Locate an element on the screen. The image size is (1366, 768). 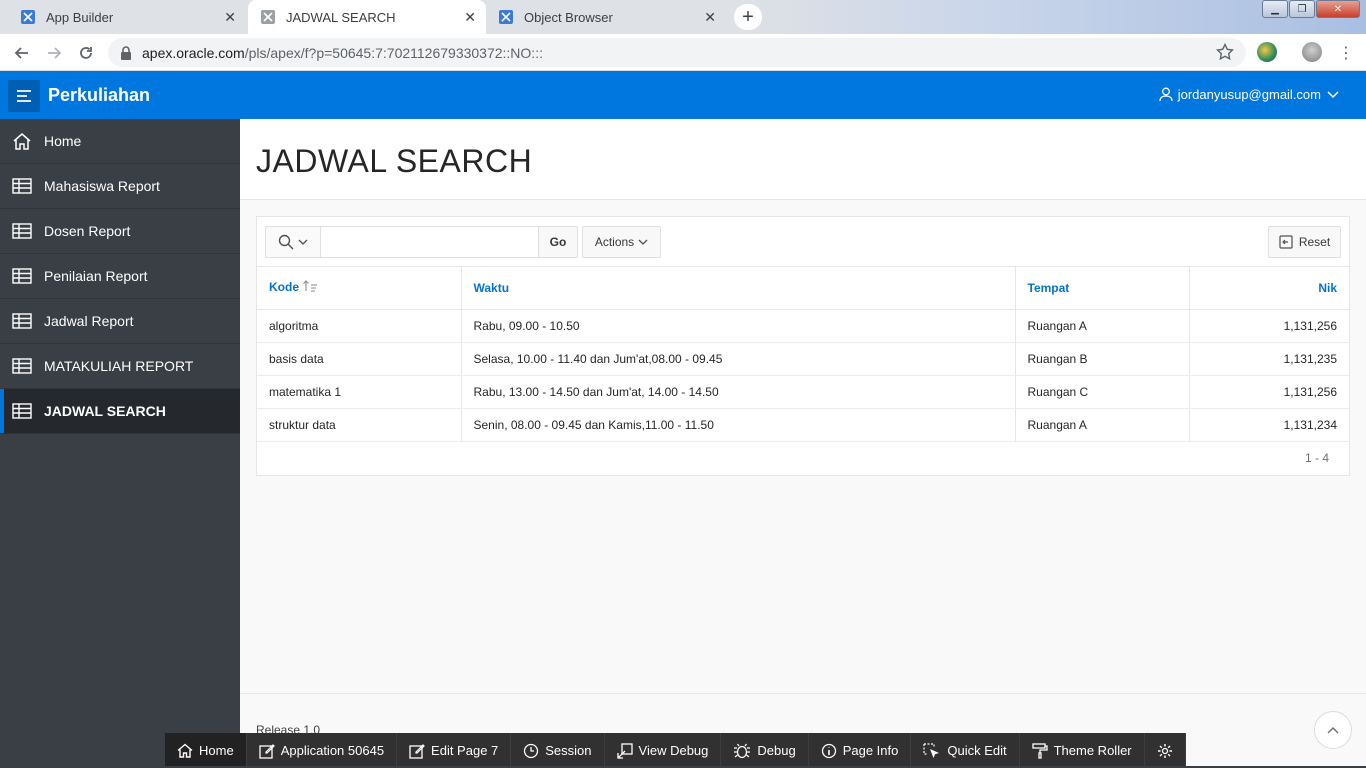
dev-button-label: Session is located at coordinates (568, 750).